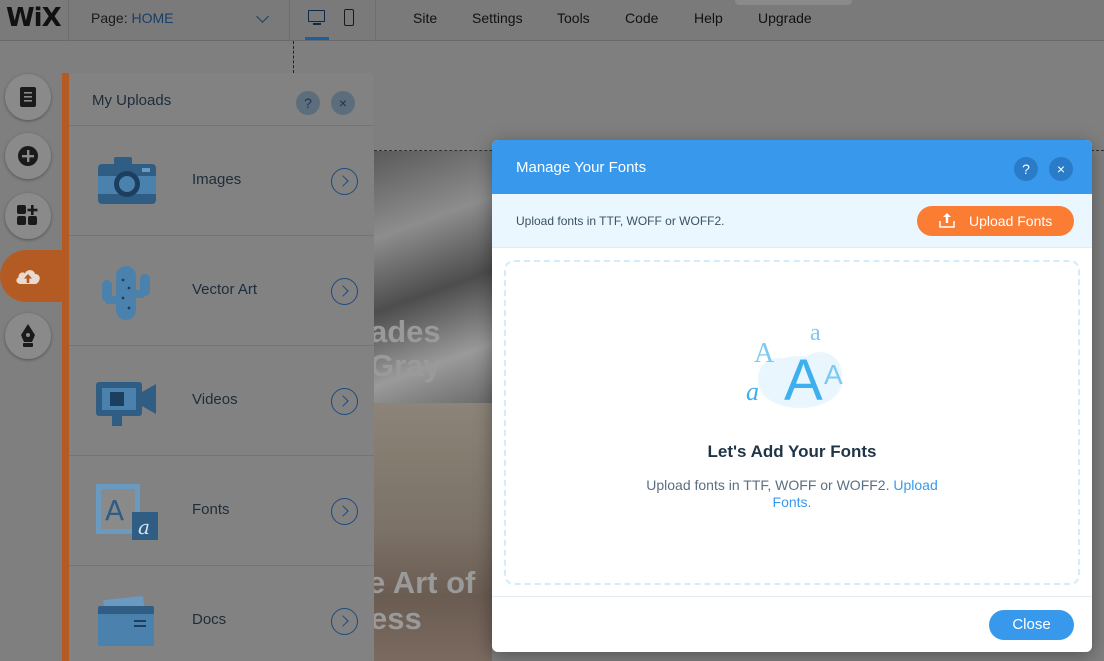 This screenshot has width=1104, height=661. Describe the element at coordinates (792, 624) in the screenshot. I see `dialog-footer: Close` at that location.